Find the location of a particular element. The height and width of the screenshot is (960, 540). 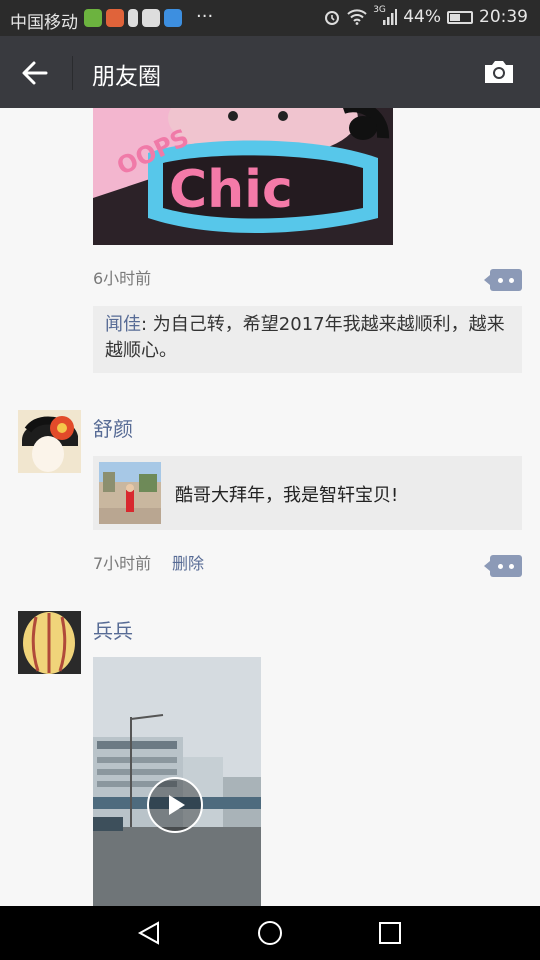

play-button is located at coordinates (175, 805).